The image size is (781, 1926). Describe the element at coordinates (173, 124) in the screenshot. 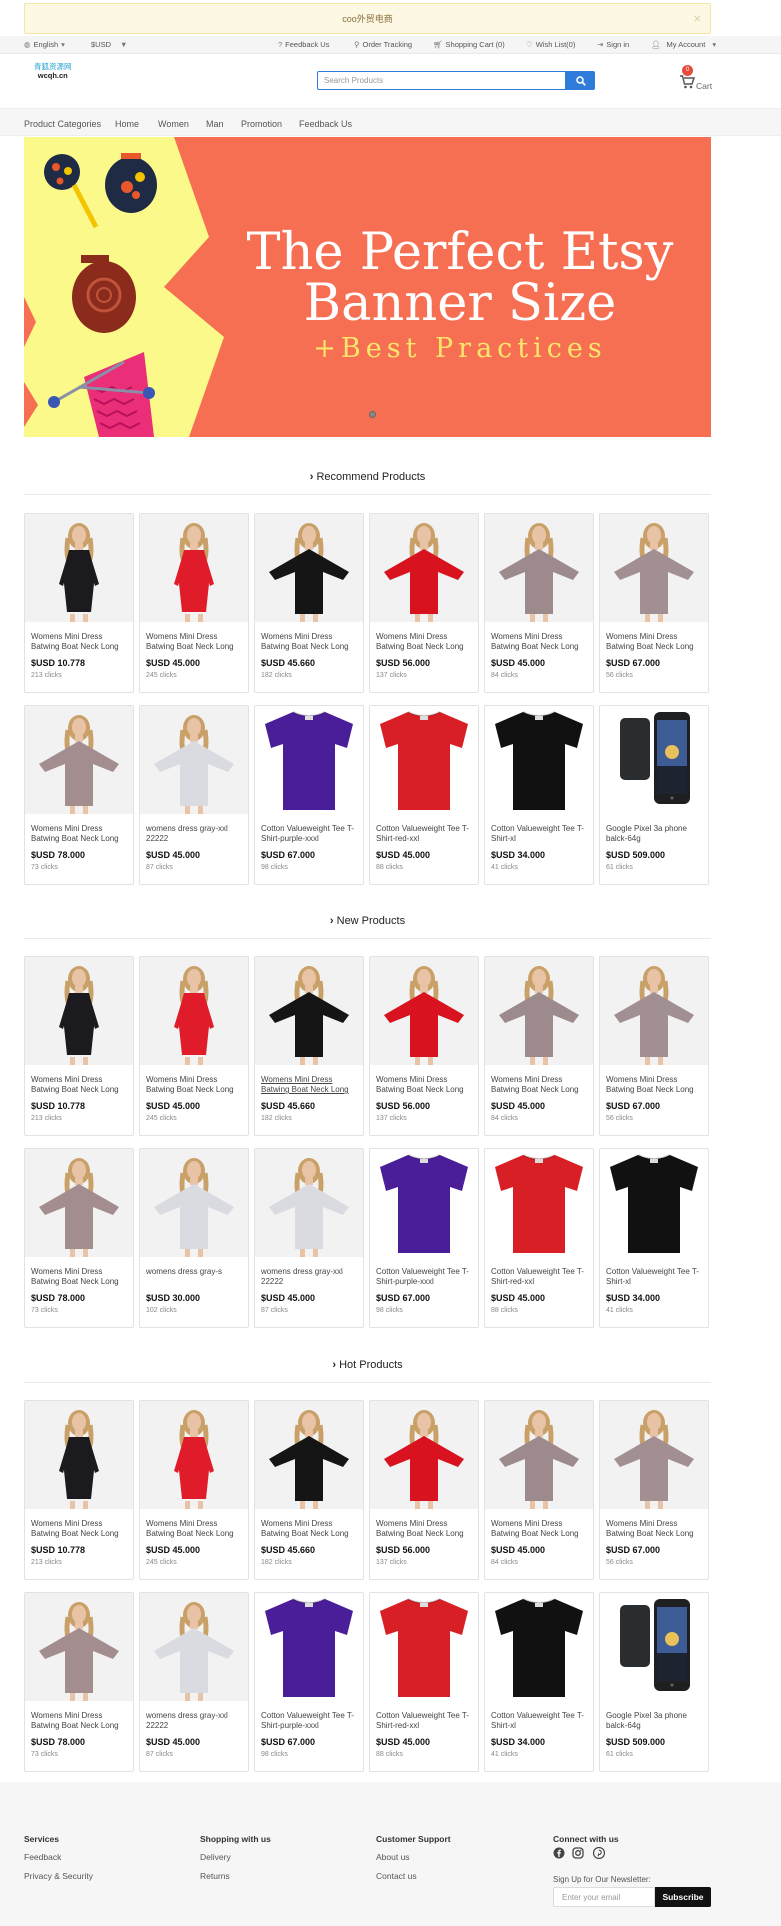

I see `nav-women: Women` at that location.